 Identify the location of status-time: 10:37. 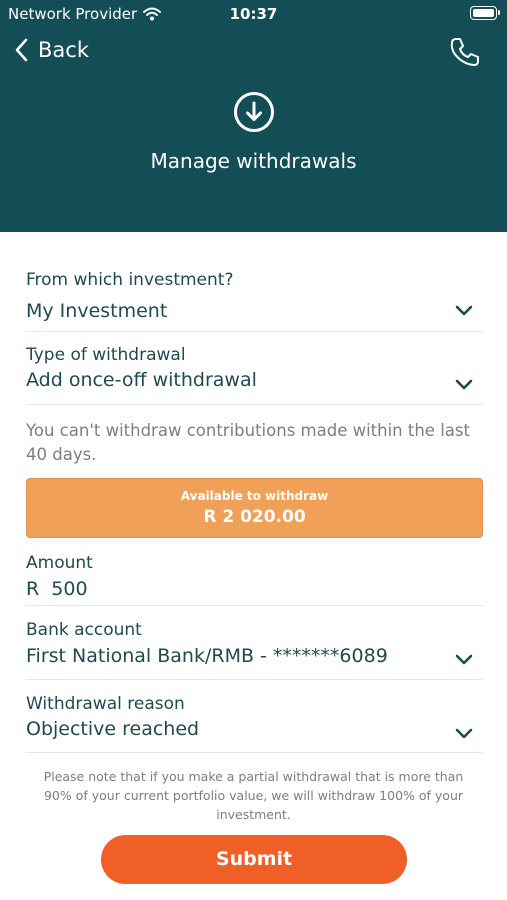
(253, 14).